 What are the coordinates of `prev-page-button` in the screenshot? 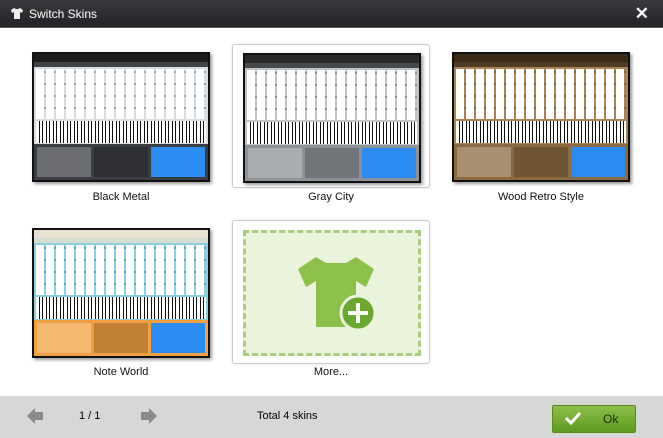 It's located at (35, 416).